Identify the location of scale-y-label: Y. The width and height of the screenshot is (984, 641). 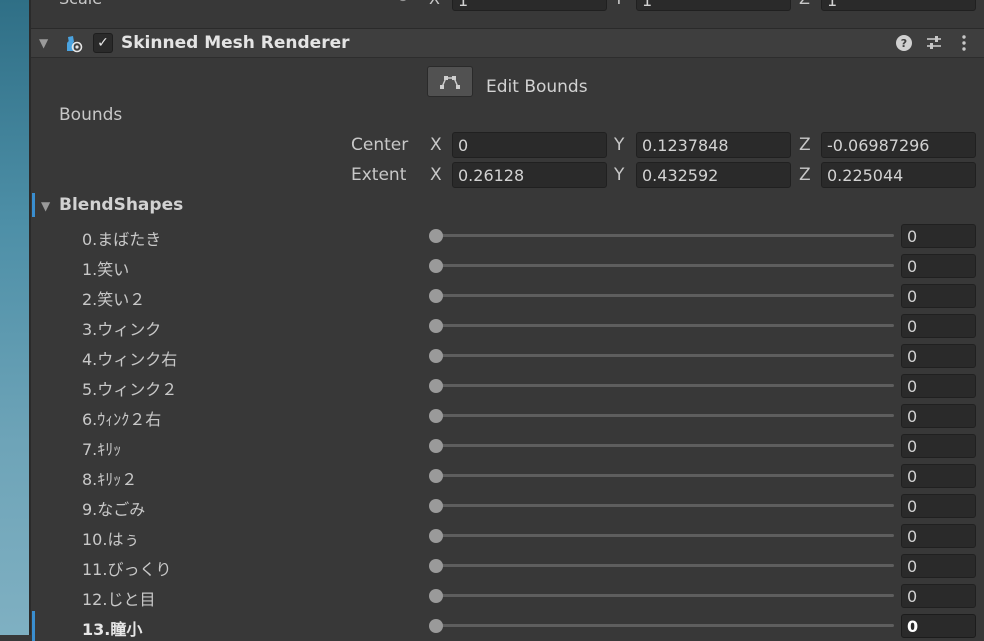
(619, 4).